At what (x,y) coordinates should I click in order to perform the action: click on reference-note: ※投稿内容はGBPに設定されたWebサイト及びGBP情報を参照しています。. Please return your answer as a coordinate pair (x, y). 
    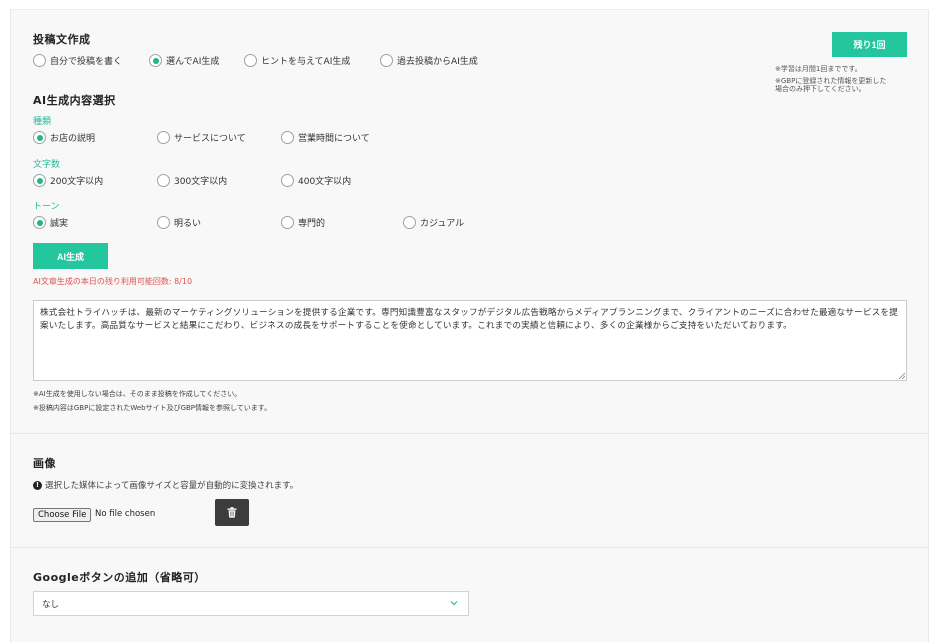
    Looking at the image, I should click on (152, 408).